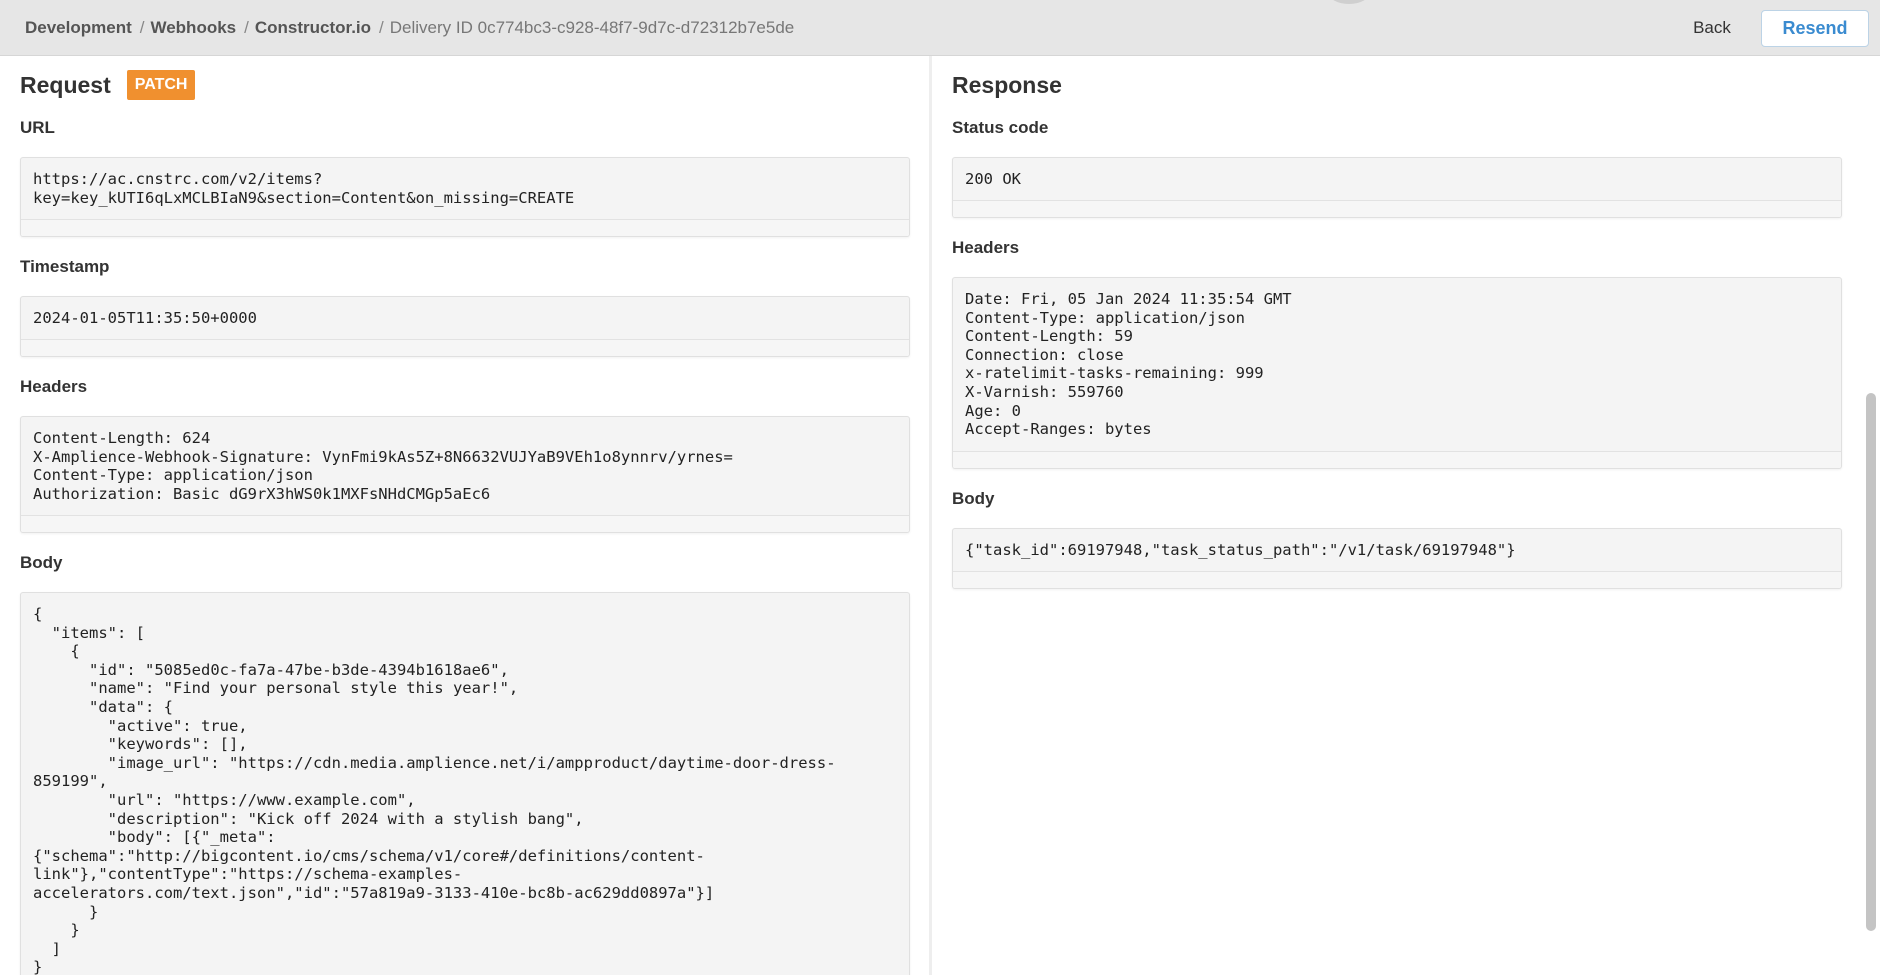 This screenshot has height=975, width=1880. What do you see at coordinates (973, 498) in the screenshot?
I see `response-body-label: Body` at bounding box center [973, 498].